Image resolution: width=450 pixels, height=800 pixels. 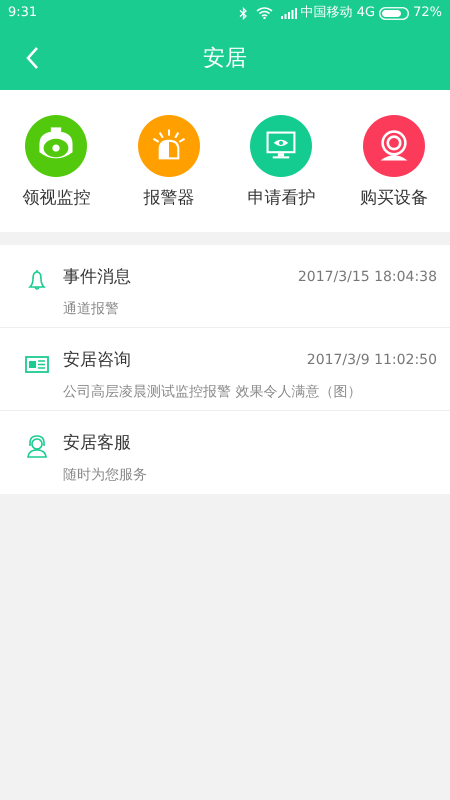 What do you see at coordinates (394, 13) in the screenshot?
I see `battery-icon` at bounding box center [394, 13].